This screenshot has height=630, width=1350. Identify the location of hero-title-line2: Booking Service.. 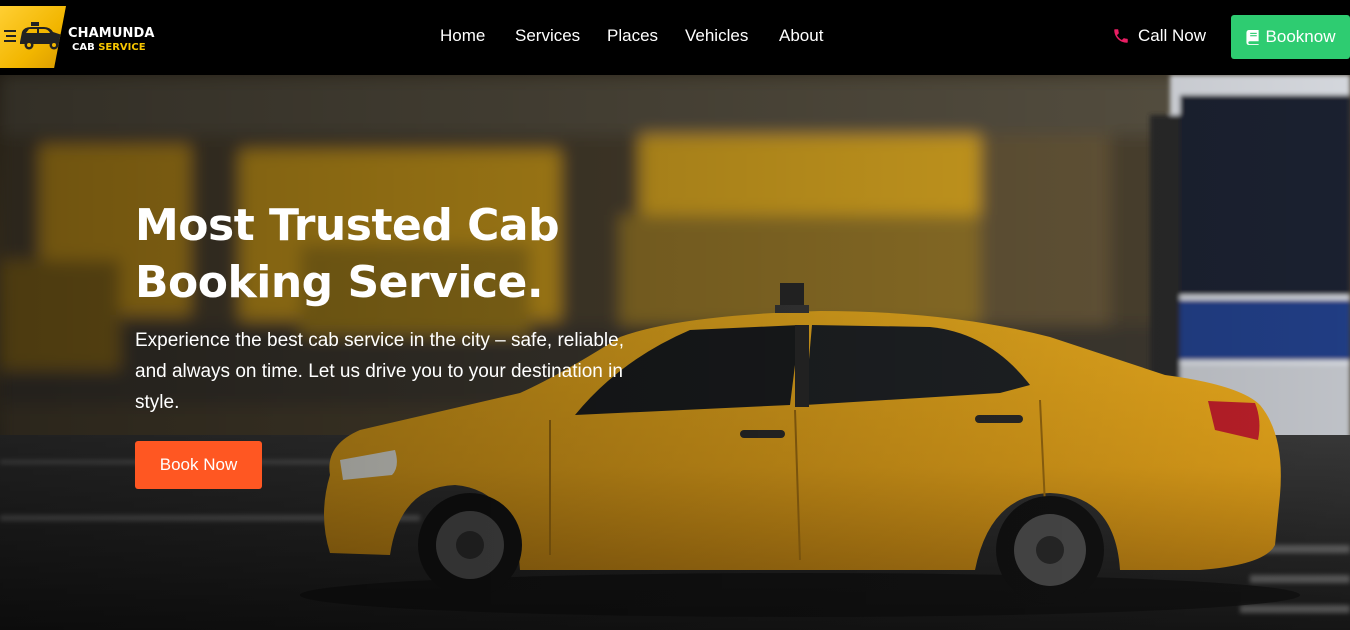
(339, 282).